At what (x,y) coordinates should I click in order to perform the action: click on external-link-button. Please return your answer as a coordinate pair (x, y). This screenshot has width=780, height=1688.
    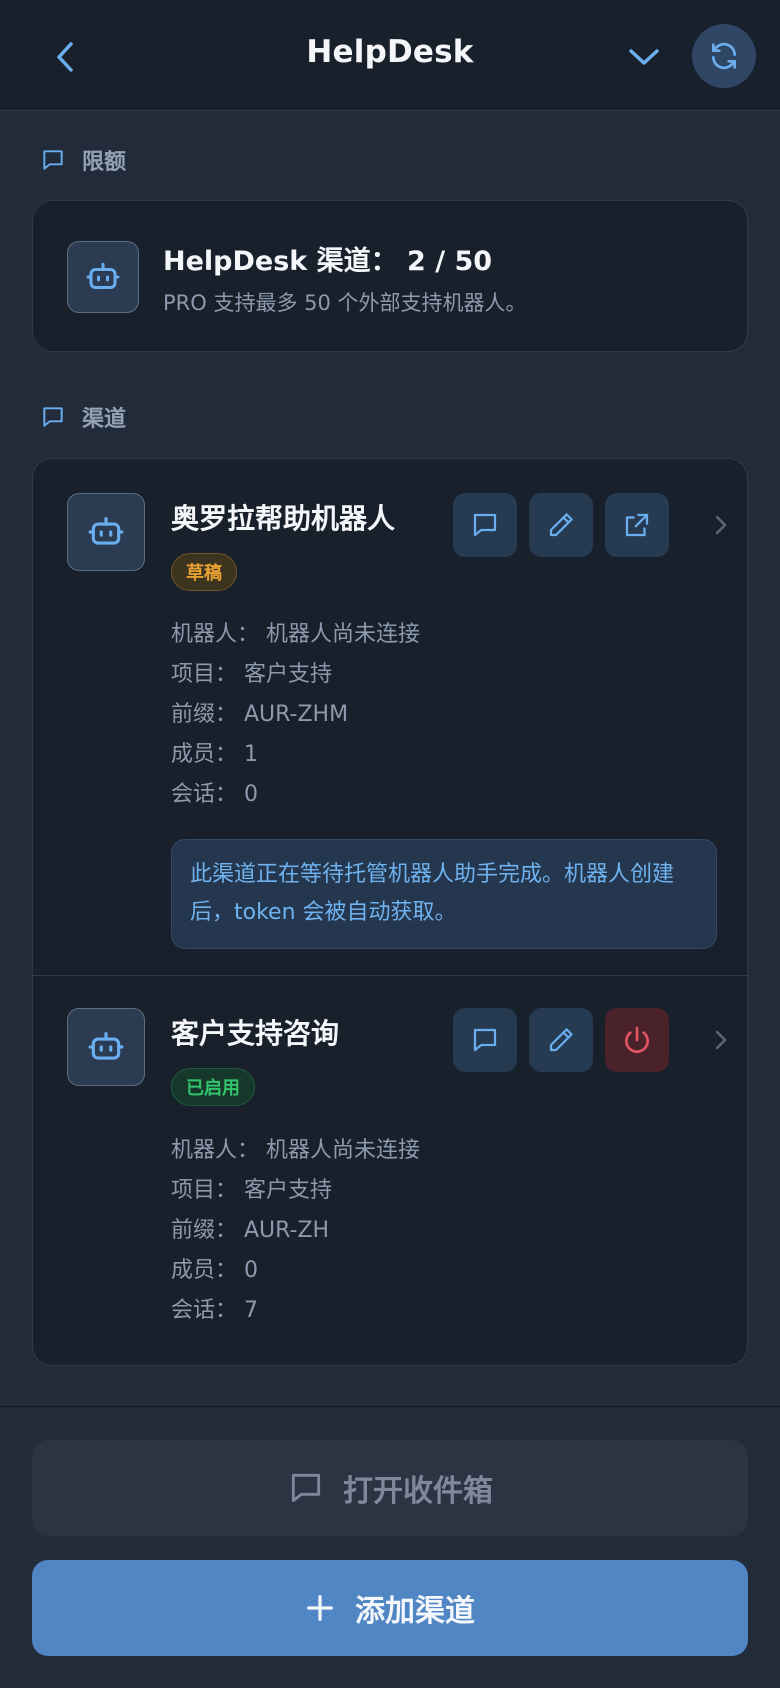
    Looking at the image, I should click on (637, 525).